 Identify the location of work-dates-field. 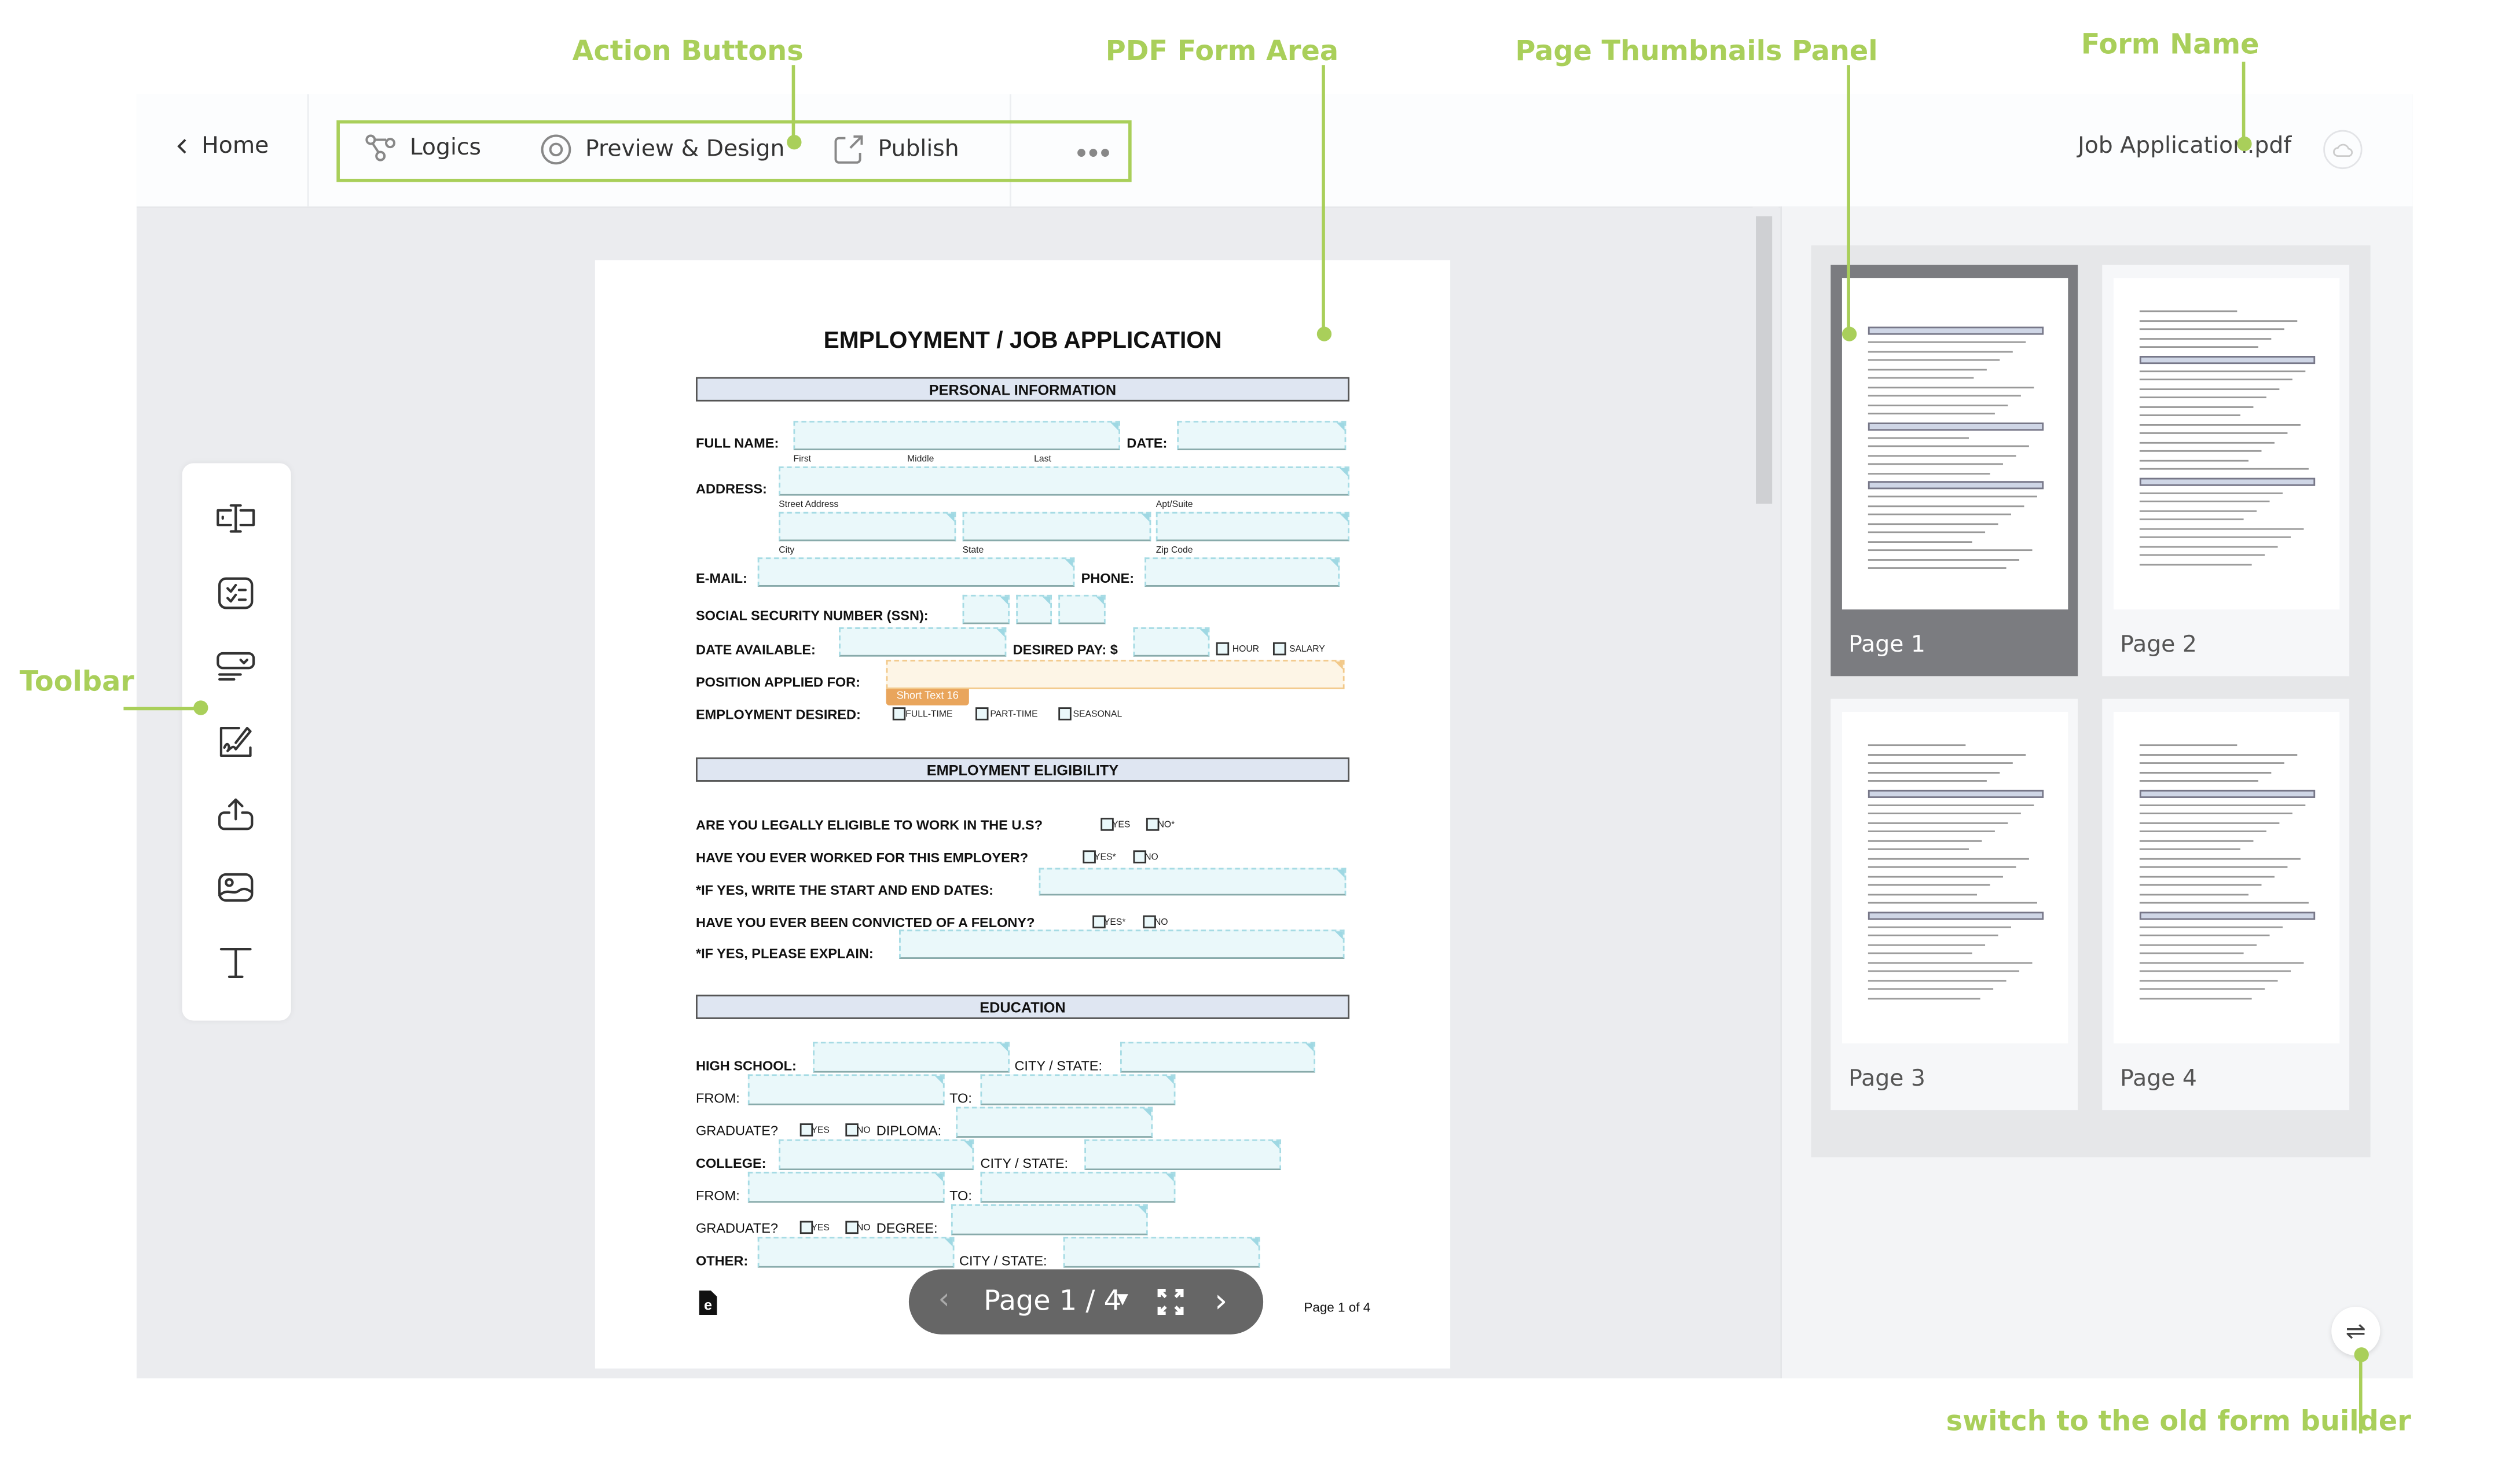
(1193, 882).